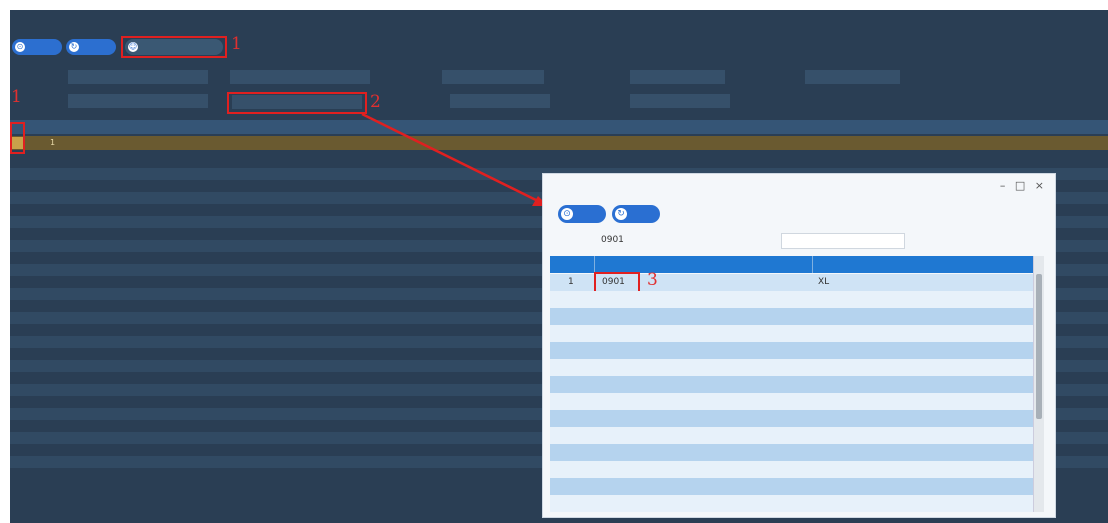  I want to click on row-number: 1, so click(53, 142).